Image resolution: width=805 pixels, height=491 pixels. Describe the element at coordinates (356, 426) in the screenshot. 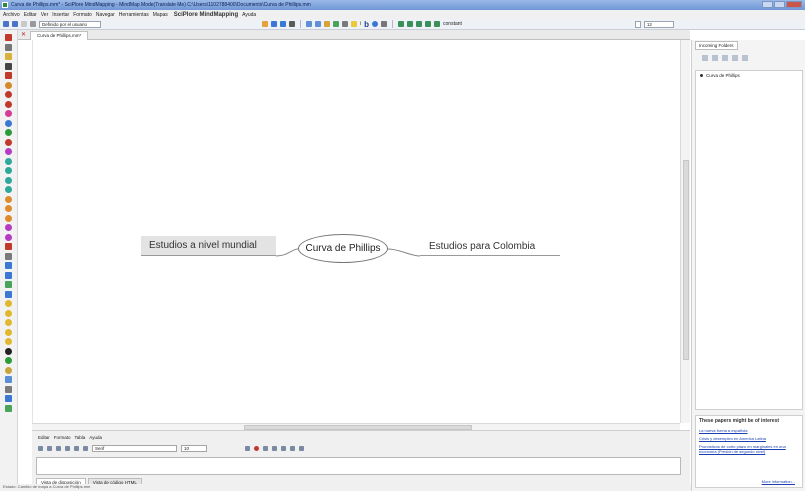

I see `horizontal-scrollbar` at that location.